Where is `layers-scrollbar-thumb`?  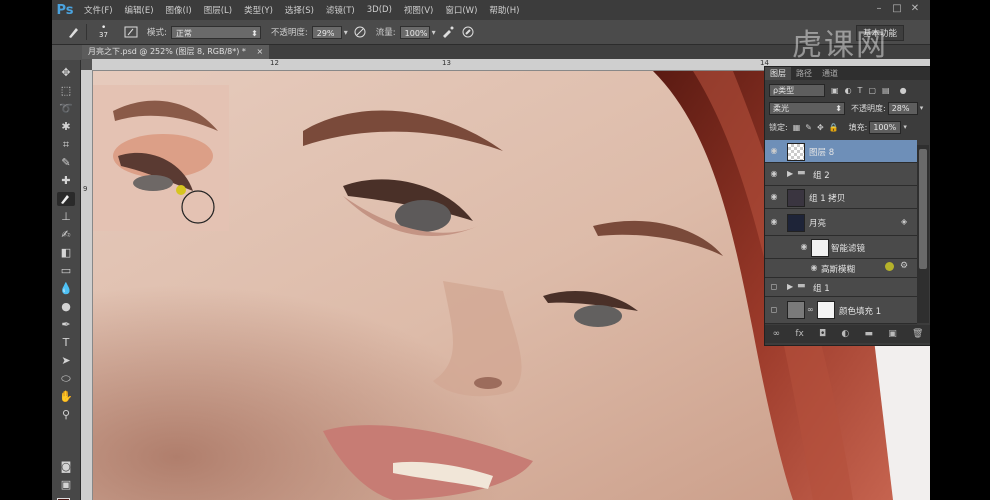 layers-scrollbar-thumb is located at coordinates (923, 209).